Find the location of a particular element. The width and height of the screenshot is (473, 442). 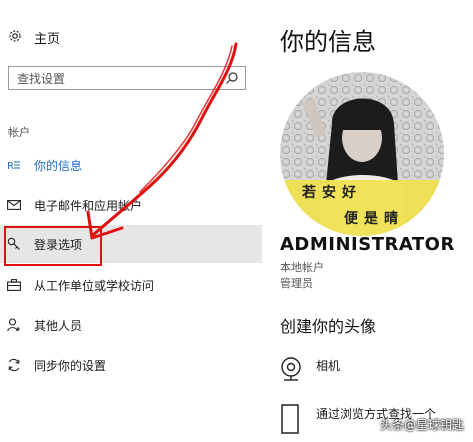

page-title: 你的信息 is located at coordinates (328, 42).